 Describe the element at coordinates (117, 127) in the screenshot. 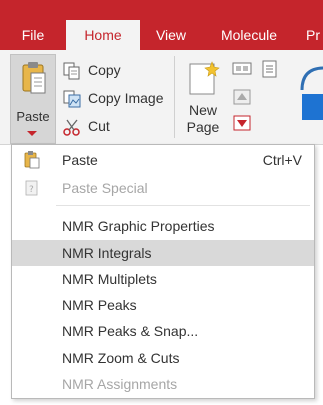

I see `cut-button: Cut` at that location.